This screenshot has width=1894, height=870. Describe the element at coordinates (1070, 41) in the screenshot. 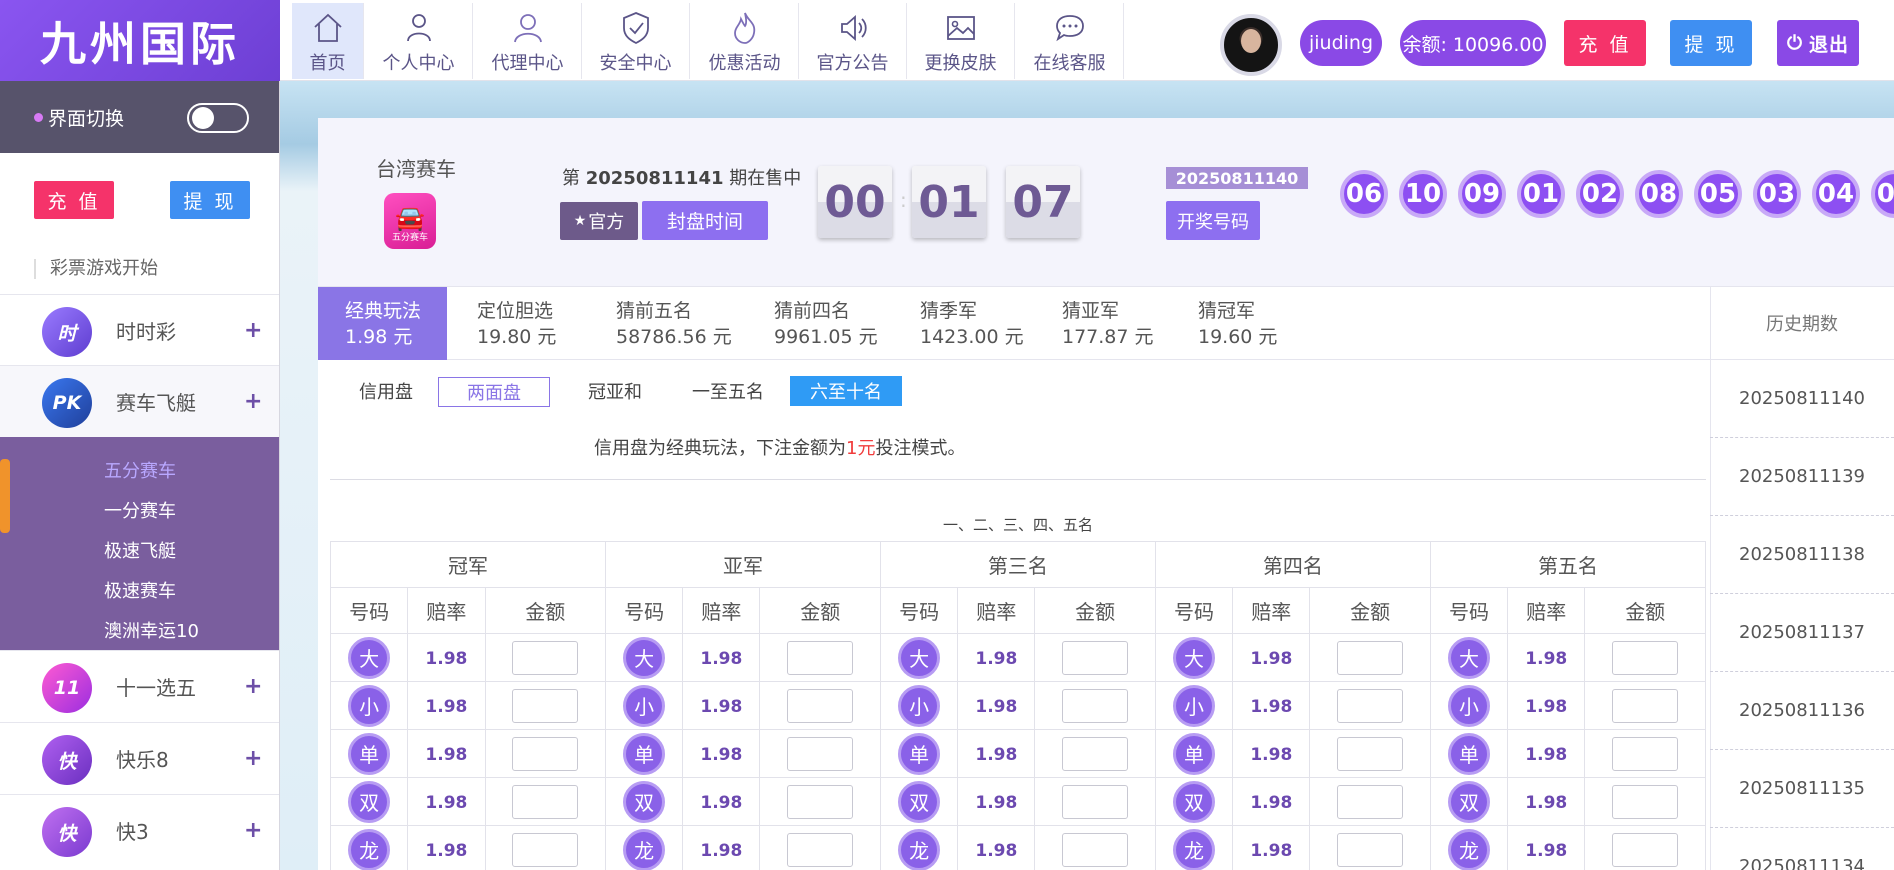

I see `nav-item-7: 在线客服` at that location.